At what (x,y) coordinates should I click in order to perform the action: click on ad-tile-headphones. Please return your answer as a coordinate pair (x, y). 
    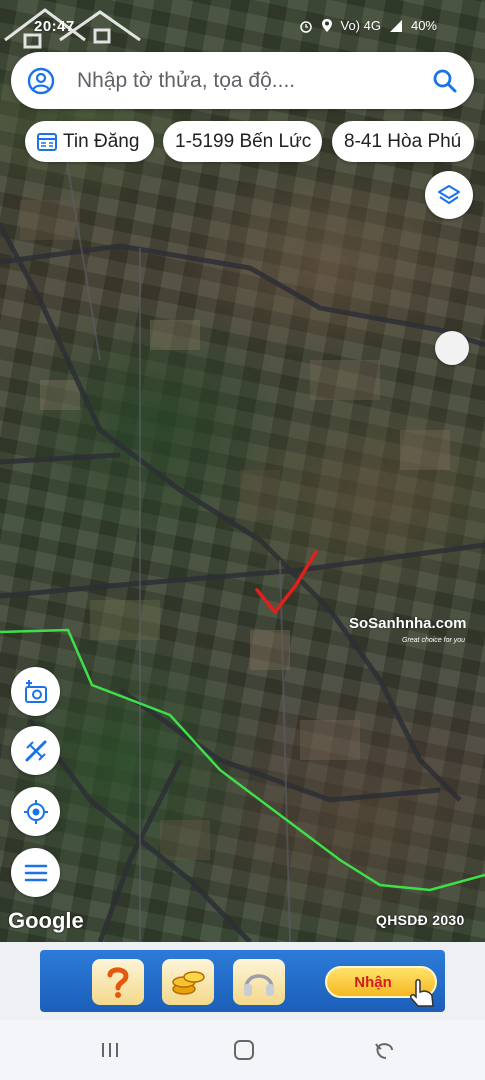
    Looking at the image, I should click on (259, 982).